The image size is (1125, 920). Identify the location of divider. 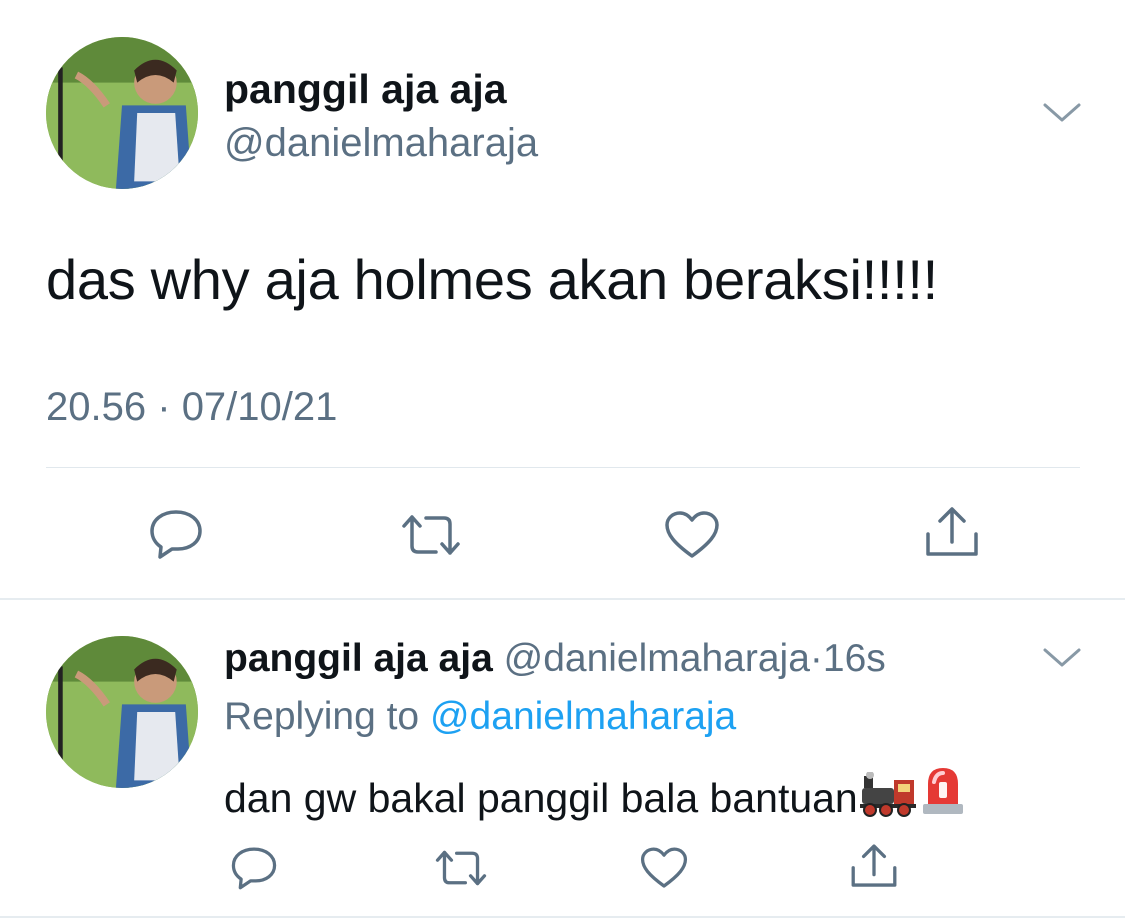
(563, 467).